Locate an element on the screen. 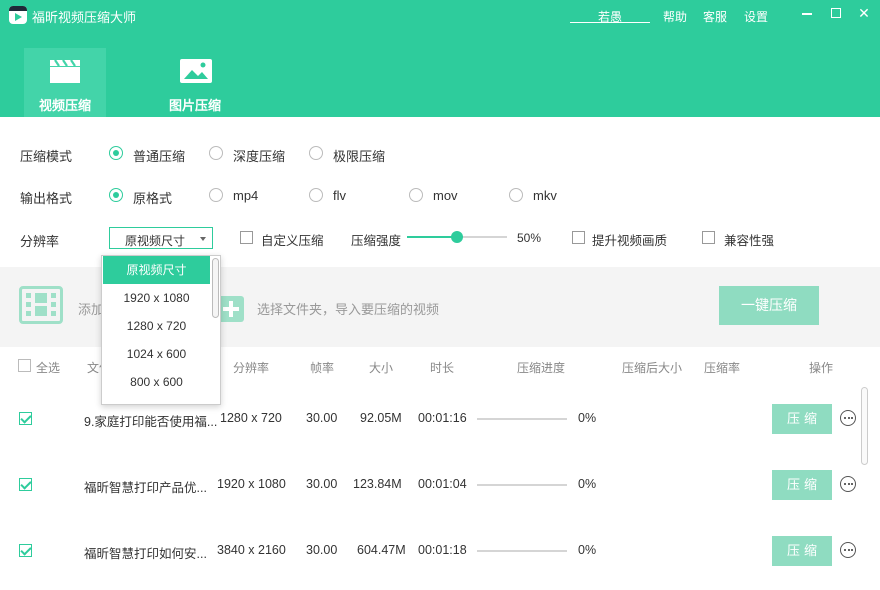  add-folder-icon is located at coordinates (231, 309).